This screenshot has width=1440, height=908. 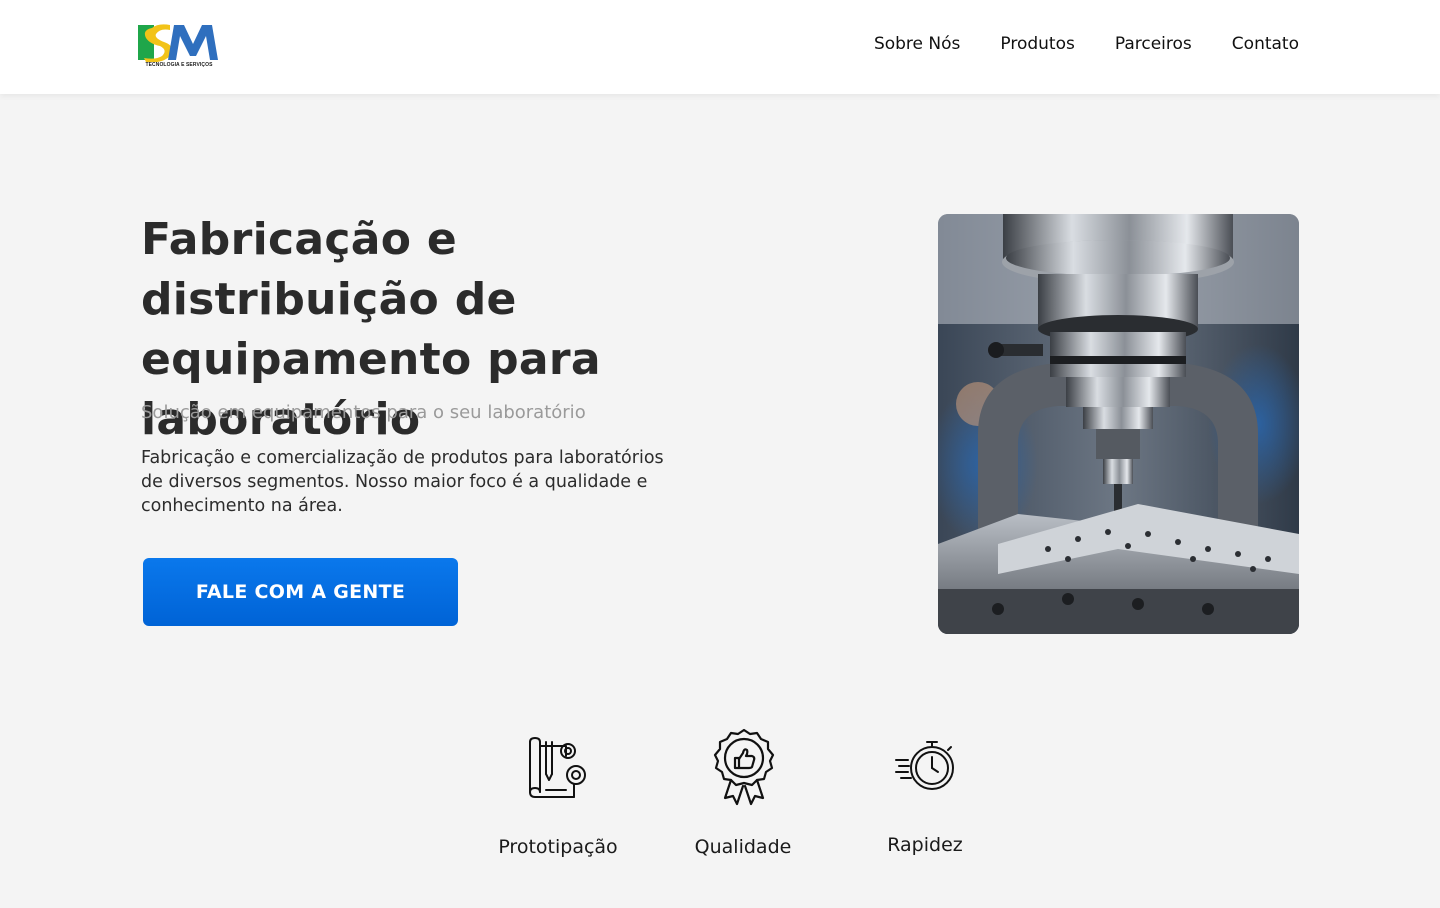 I want to click on feature-rapidez: Rapidez, so click(x=925, y=801).